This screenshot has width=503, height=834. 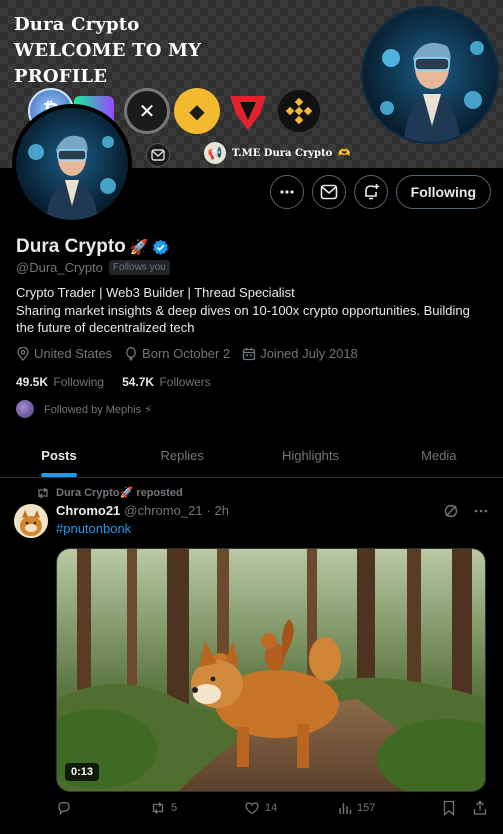 What do you see at coordinates (158, 155) in the screenshot?
I see `mail-icon` at bounding box center [158, 155].